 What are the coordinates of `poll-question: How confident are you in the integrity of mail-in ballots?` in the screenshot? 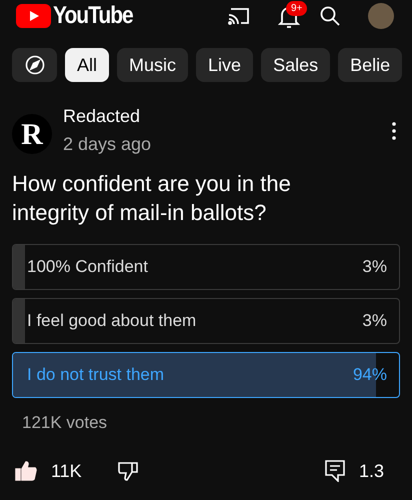 It's located at (151, 198).